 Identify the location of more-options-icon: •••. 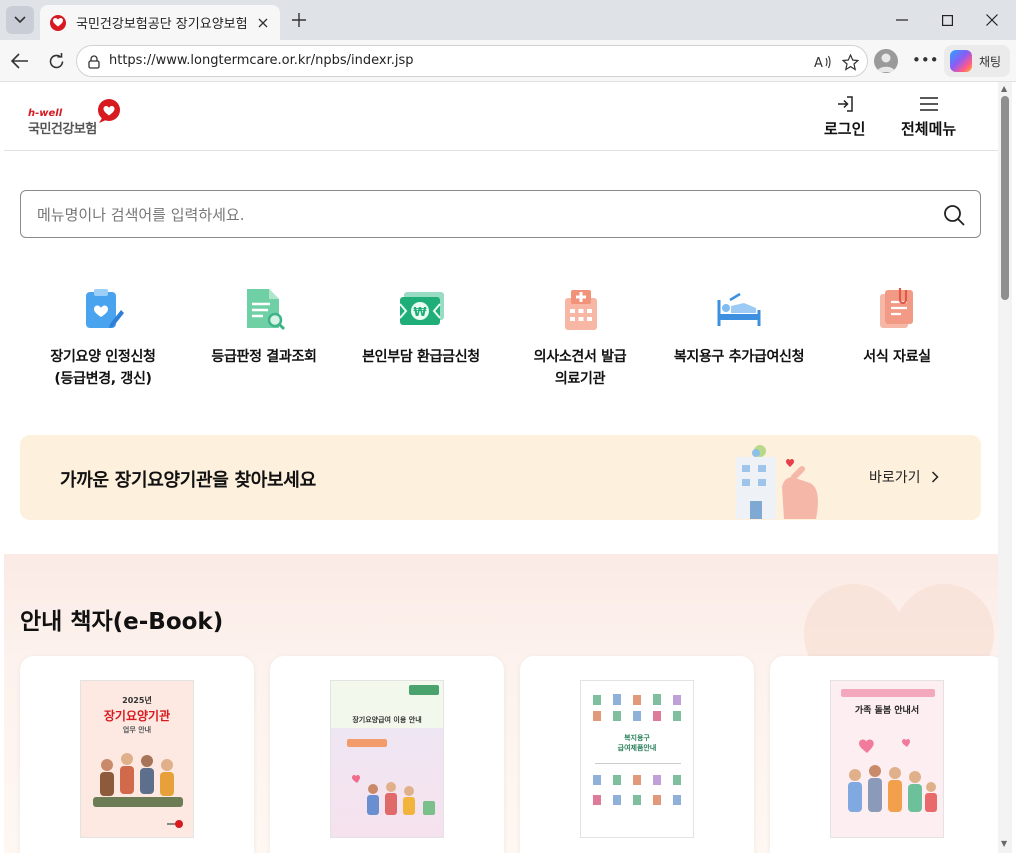
(925, 61).